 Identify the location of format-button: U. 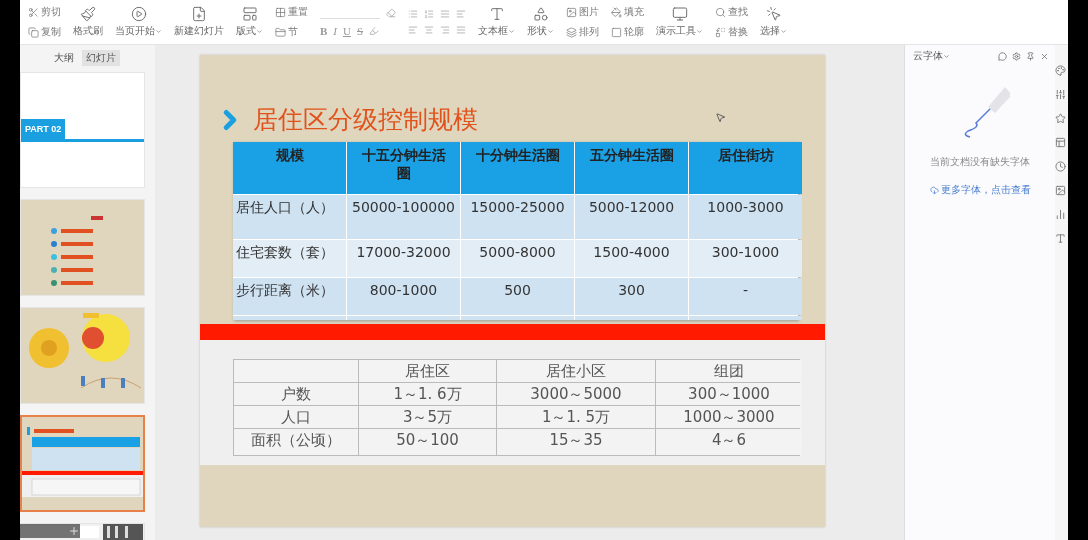
(347, 31).